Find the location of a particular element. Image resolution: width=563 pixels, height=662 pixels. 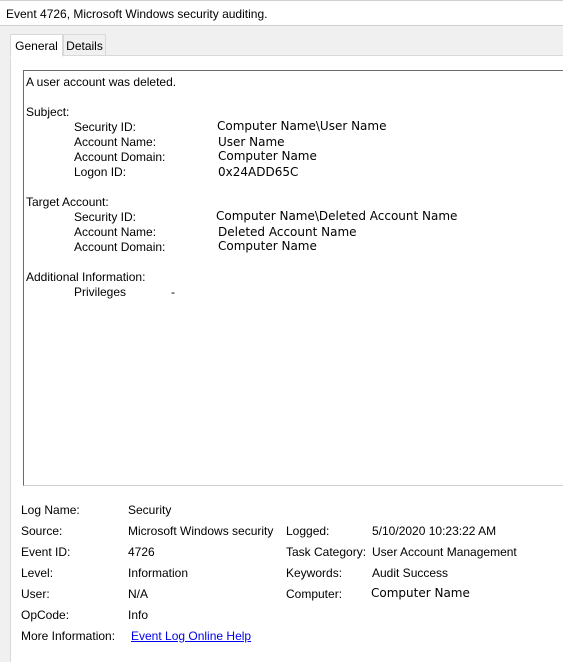

target-account-domain-value: Computer Name is located at coordinates (267, 246).